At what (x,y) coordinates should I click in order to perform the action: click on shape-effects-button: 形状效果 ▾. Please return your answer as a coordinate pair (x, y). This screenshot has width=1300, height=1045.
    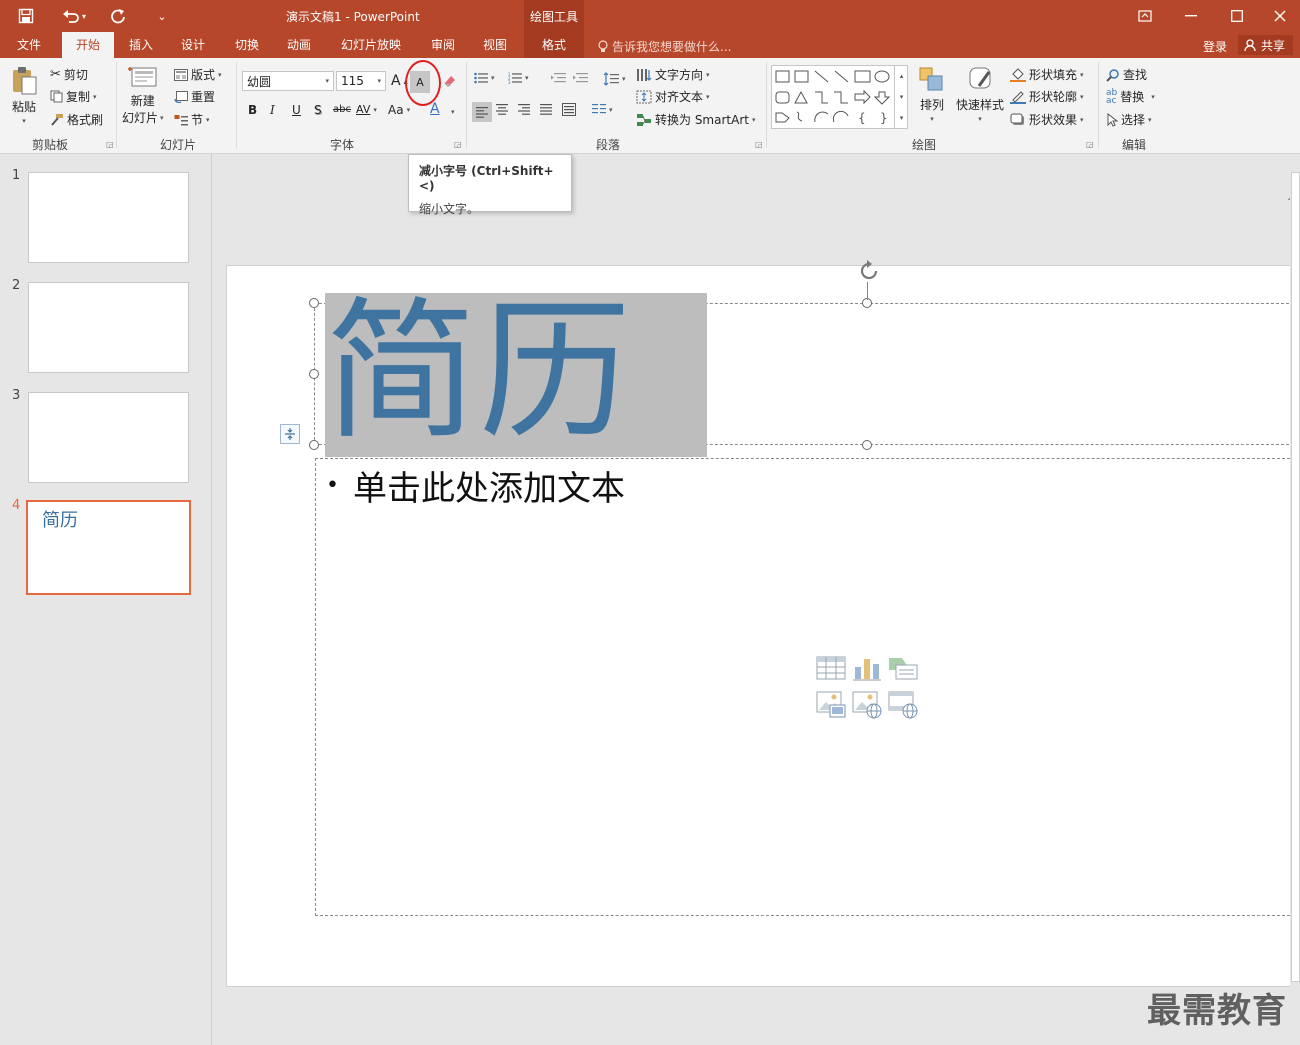
    Looking at the image, I should click on (1047, 119).